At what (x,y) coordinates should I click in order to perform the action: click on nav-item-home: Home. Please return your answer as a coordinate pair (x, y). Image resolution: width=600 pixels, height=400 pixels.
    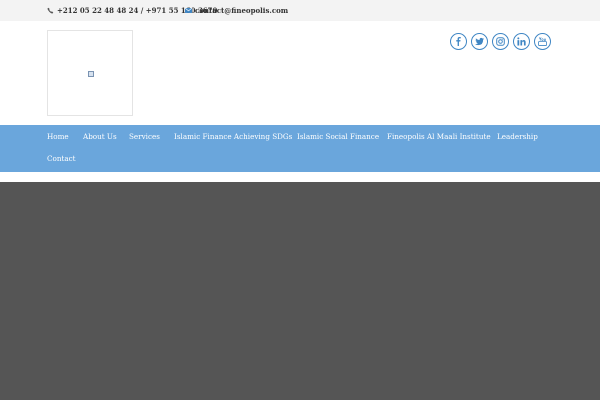
    Looking at the image, I should click on (58, 136).